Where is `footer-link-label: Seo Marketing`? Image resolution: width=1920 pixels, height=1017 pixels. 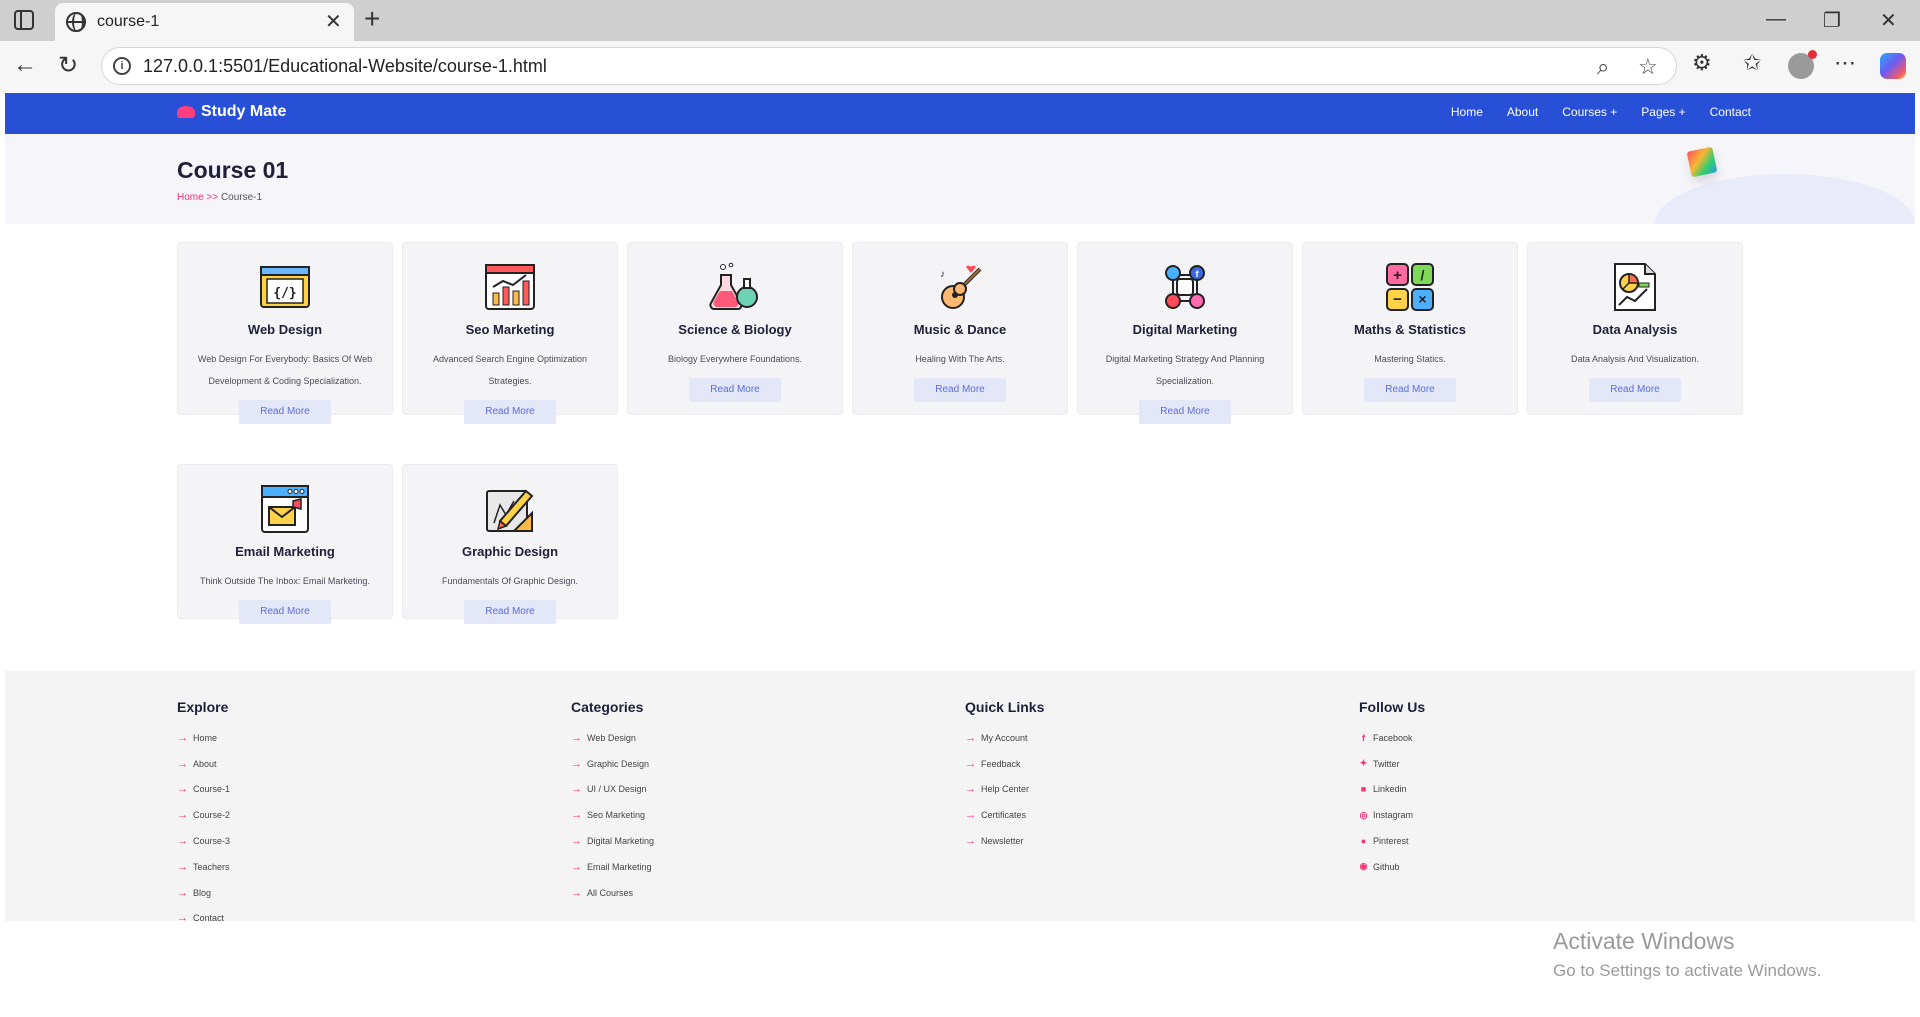
footer-link-label: Seo Marketing is located at coordinates (616, 815).